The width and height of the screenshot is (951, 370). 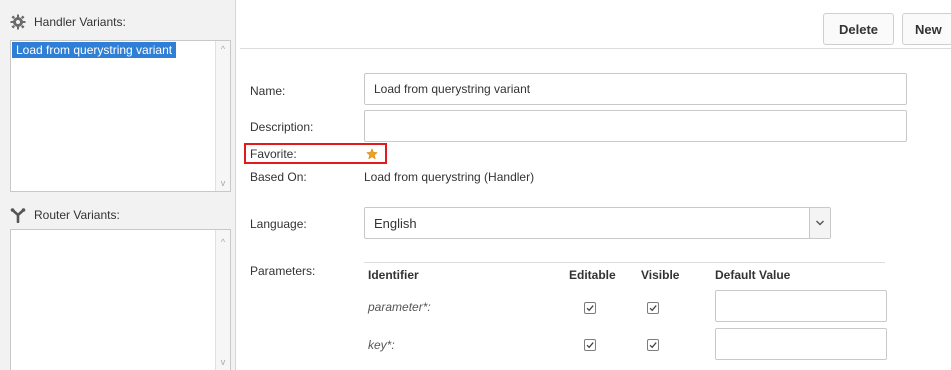 I want to click on name-label: Name:, so click(x=268, y=91).